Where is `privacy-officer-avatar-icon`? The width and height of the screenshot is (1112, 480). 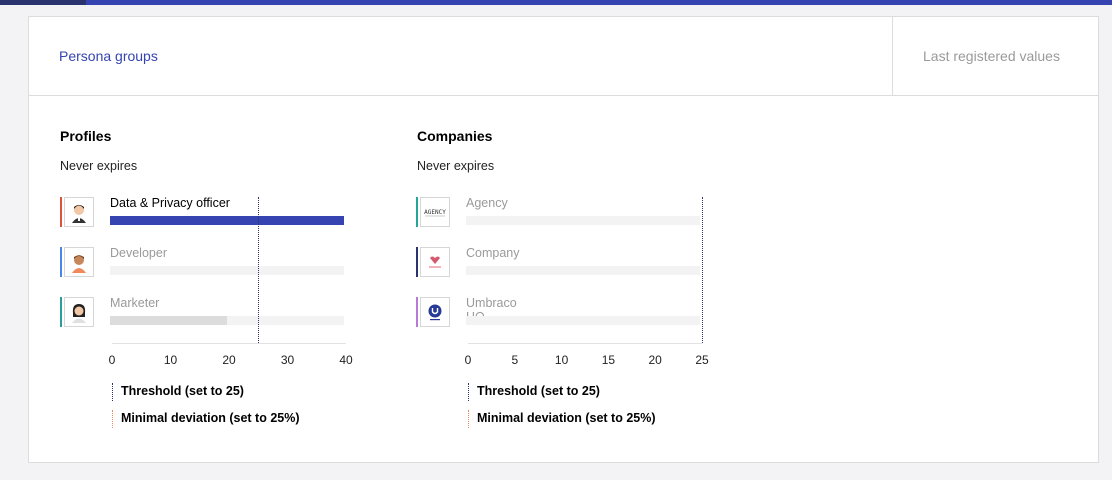 privacy-officer-avatar-icon is located at coordinates (79, 212).